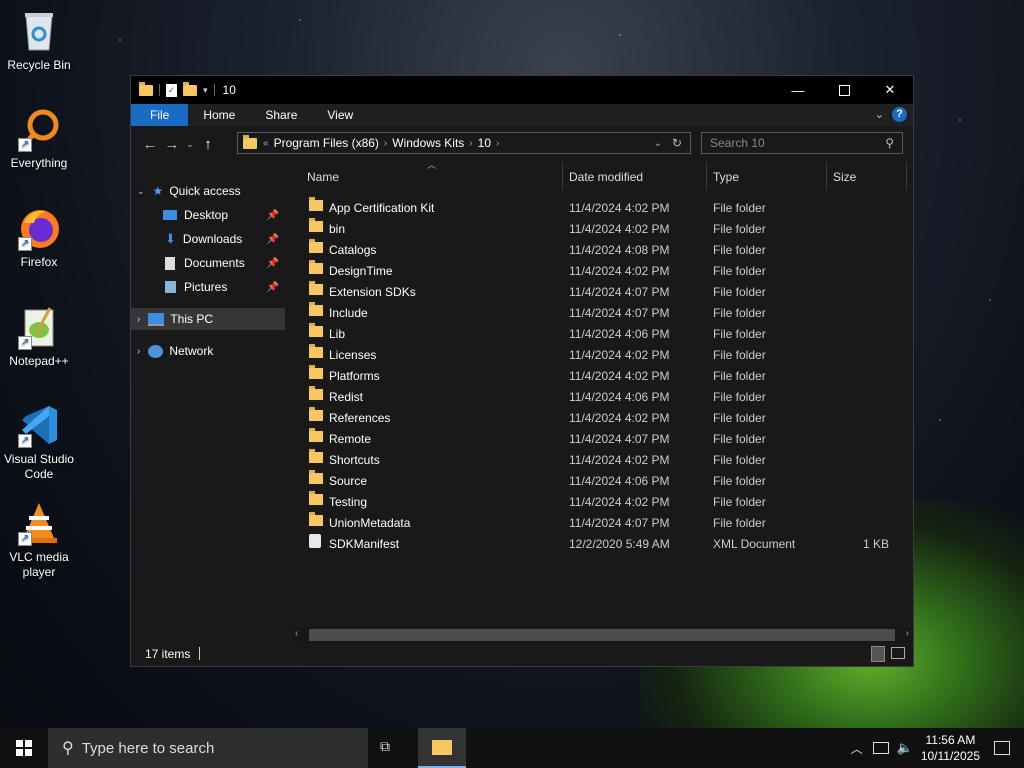  I want to click on network-icon, so click(156, 351).